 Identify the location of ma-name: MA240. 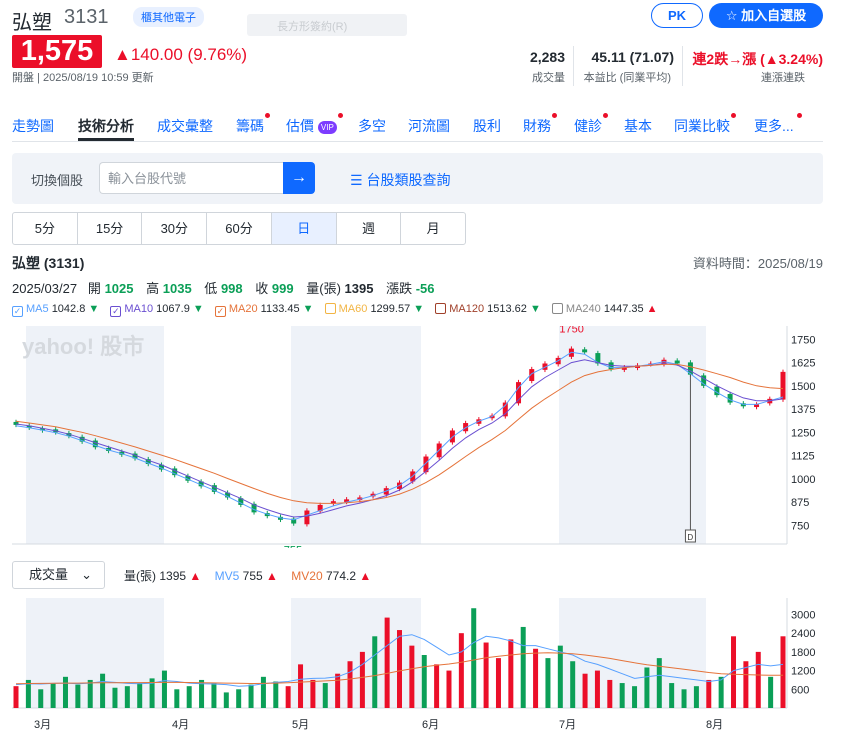
(583, 309).